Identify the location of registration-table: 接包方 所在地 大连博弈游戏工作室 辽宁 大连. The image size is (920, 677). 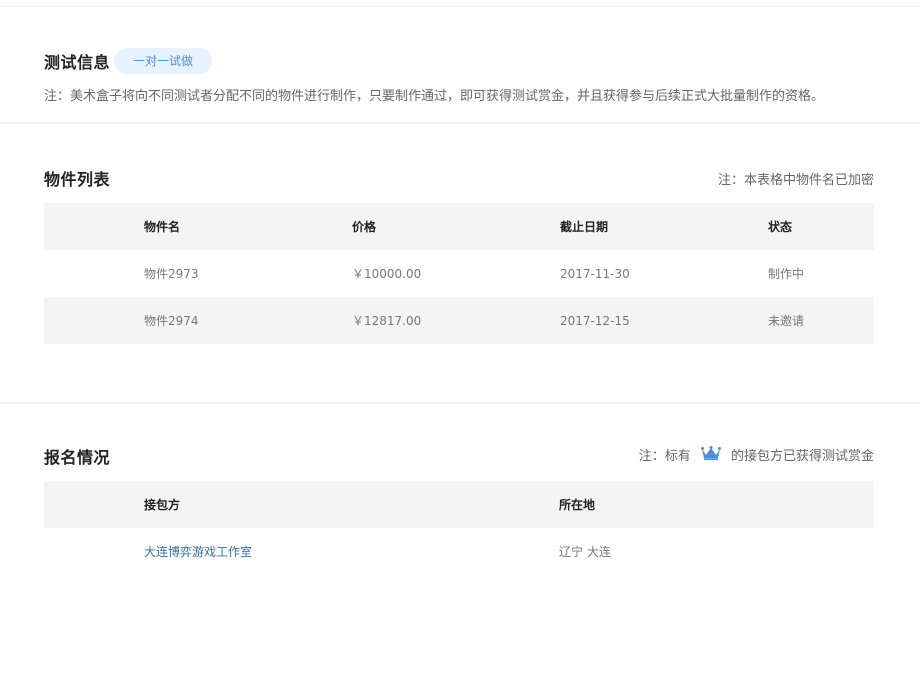
(459, 528).